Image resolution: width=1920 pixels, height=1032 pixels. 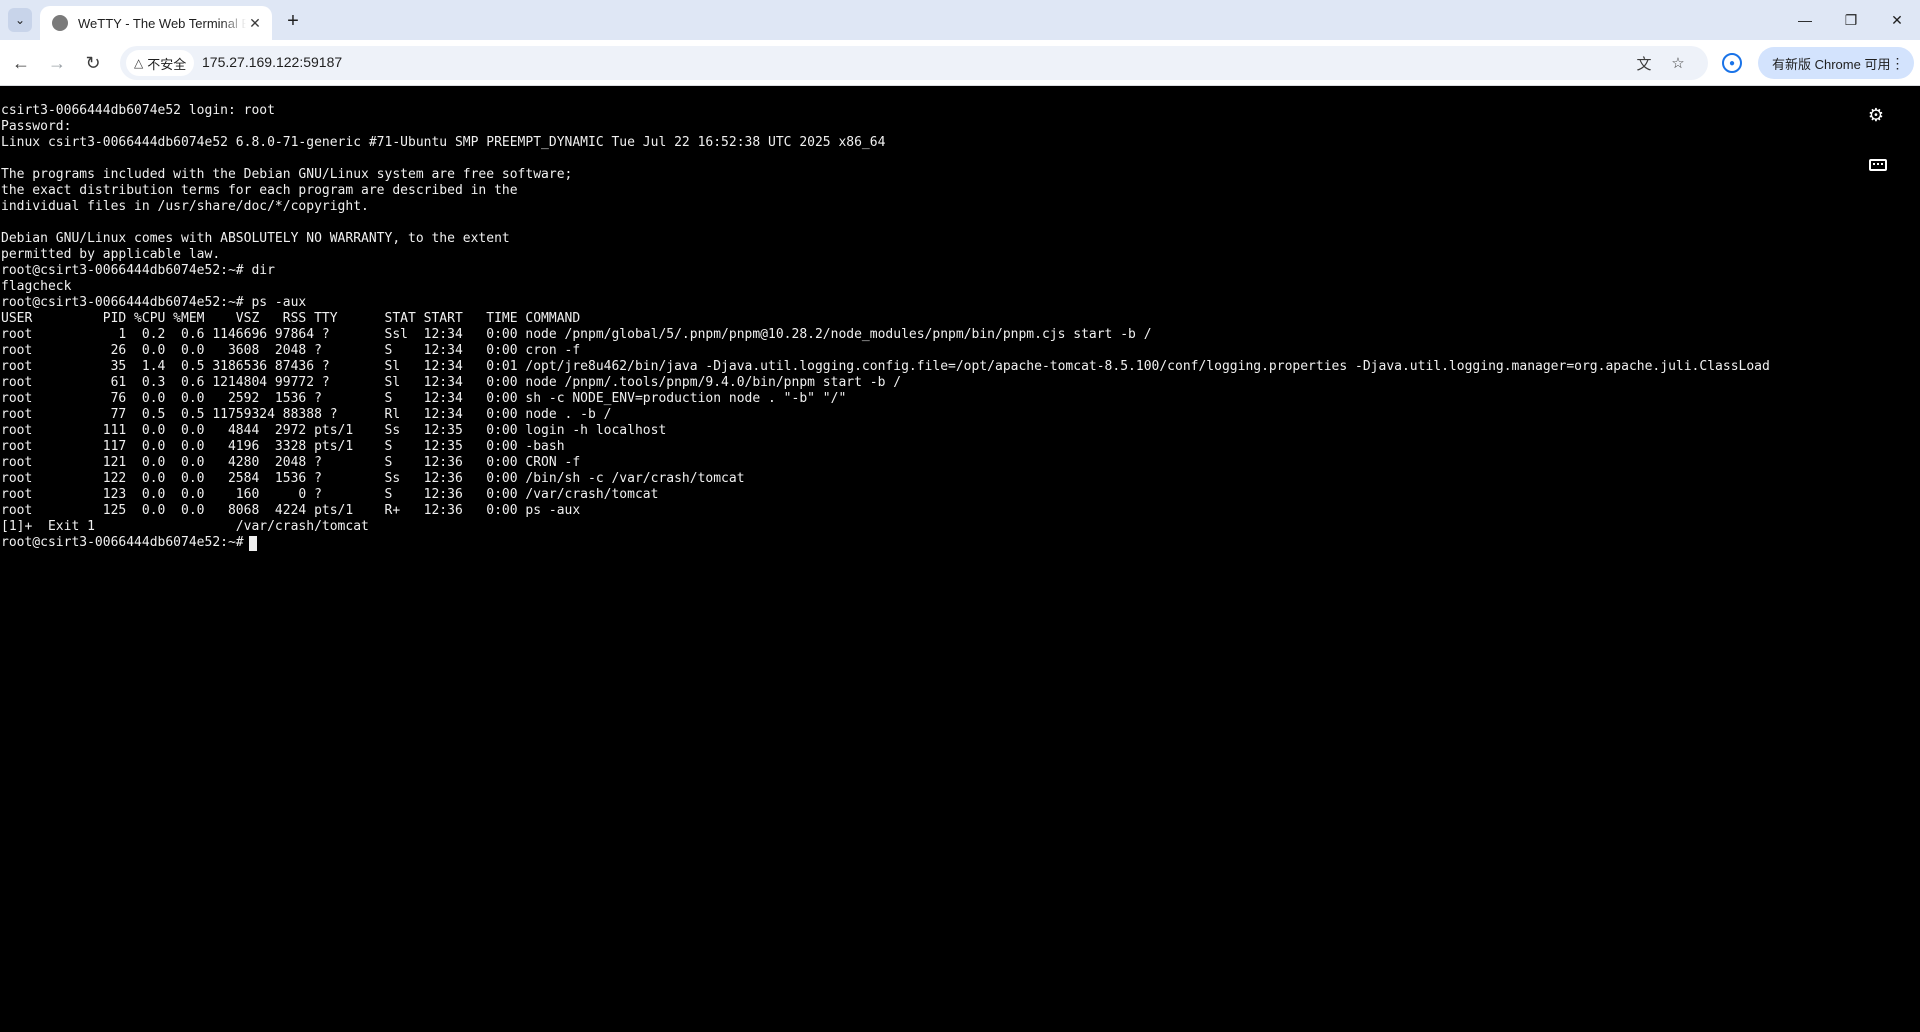 What do you see at coordinates (255, 23) in the screenshot?
I see `close-icon: ✕` at bounding box center [255, 23].